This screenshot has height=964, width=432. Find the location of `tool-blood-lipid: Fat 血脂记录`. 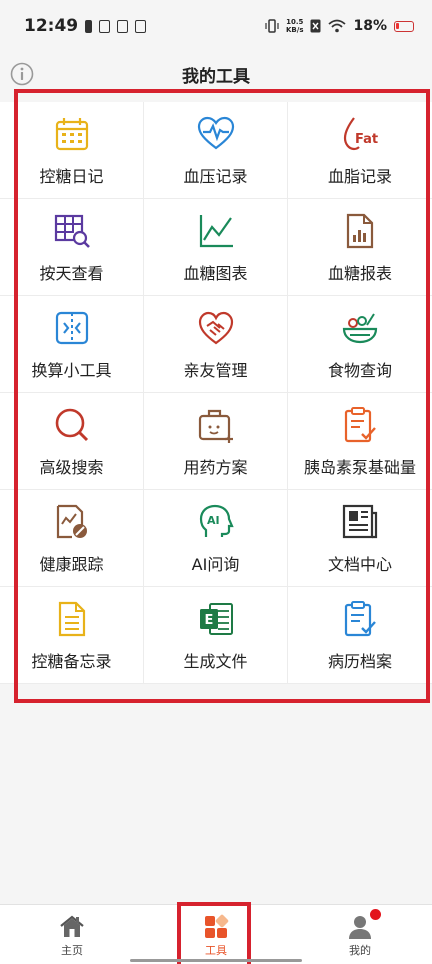

tool-blood-lipid: Fat 血脂记录 is located at coordinates (360, 150).